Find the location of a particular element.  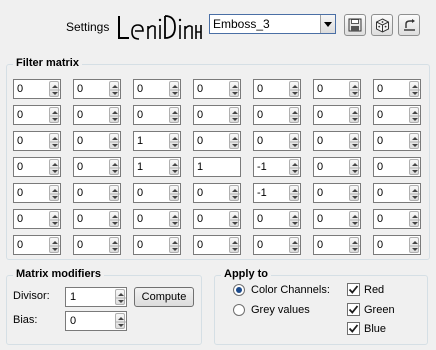

matrix-cell-r2-c2: 0 is located at coordinates (97, 115).